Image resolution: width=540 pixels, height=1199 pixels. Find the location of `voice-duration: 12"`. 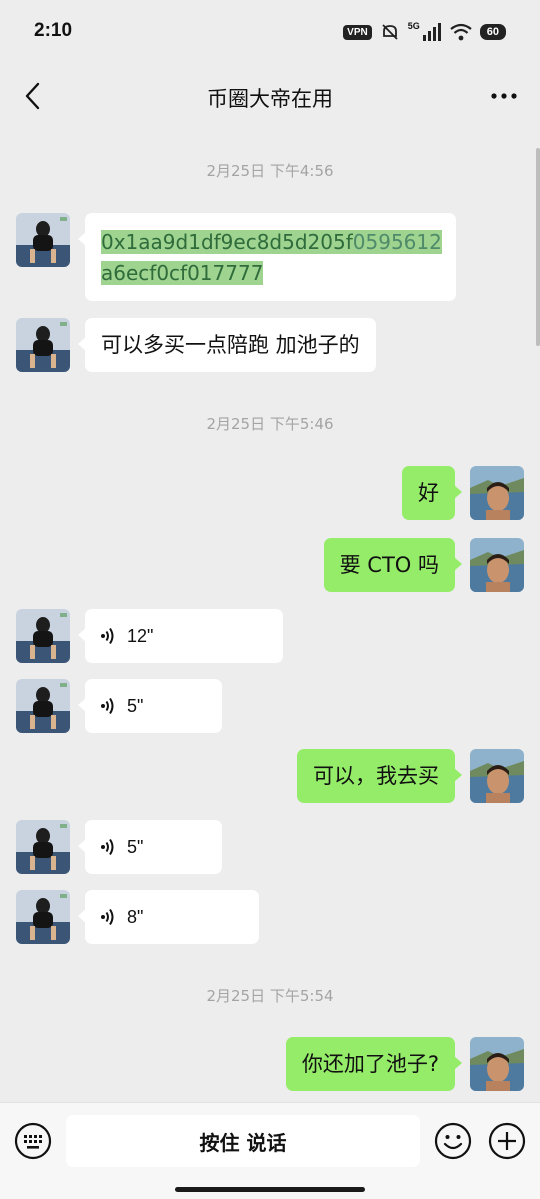

voice-duration: 12" is located at coordinates (140, 636).